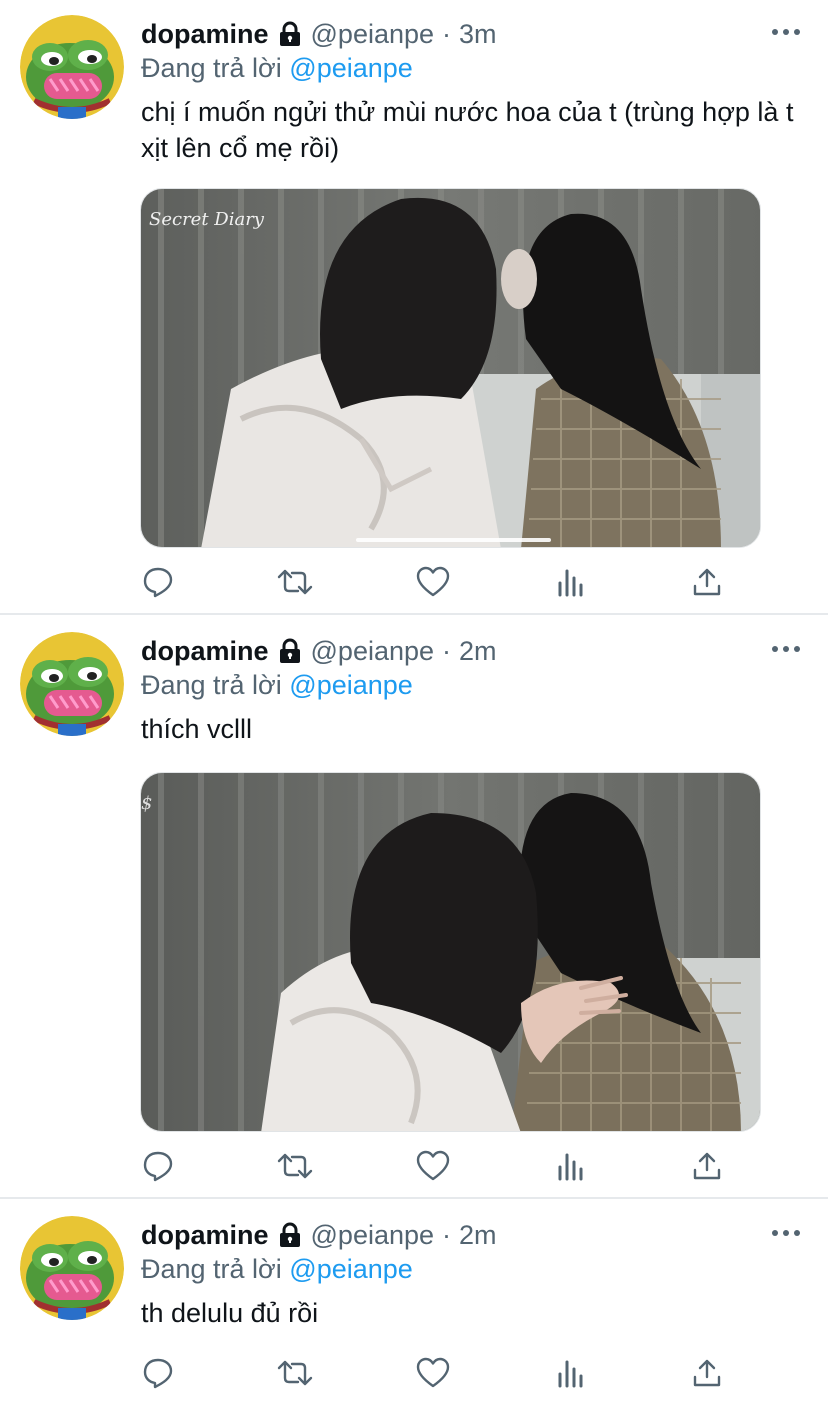 The image size is (828, 1406). What do you see at coordinates (207, 219) in the screenshot?
I see `media-watermark: Secret Diary` at bounding box center [207, 219].